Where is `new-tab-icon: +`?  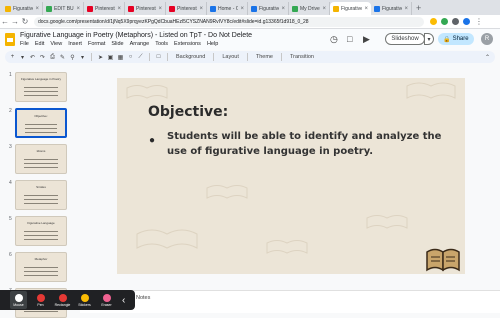 new-tab-icon: + is located at coordinates (418, 8).